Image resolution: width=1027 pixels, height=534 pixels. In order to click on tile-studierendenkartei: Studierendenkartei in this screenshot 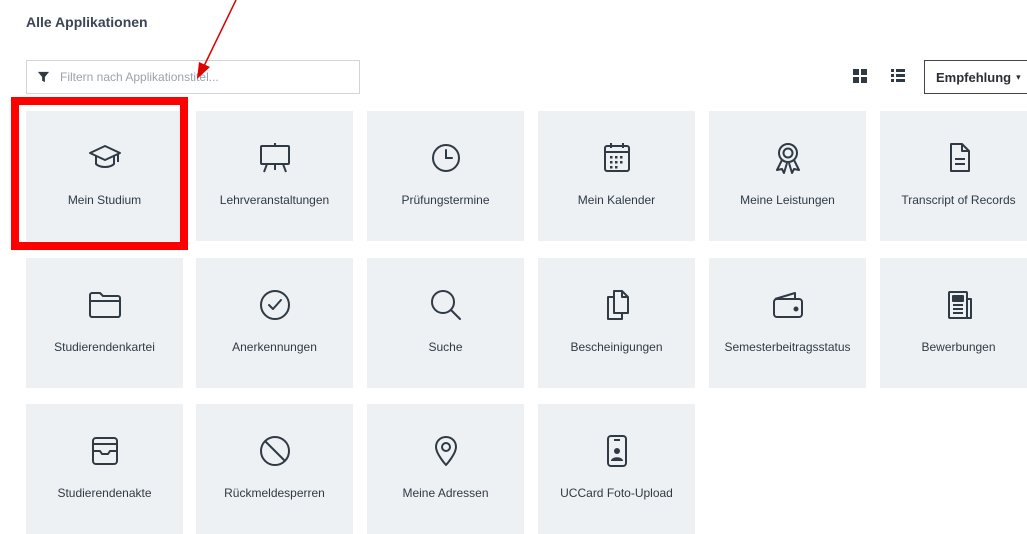, I will do `click(104, 323)`.